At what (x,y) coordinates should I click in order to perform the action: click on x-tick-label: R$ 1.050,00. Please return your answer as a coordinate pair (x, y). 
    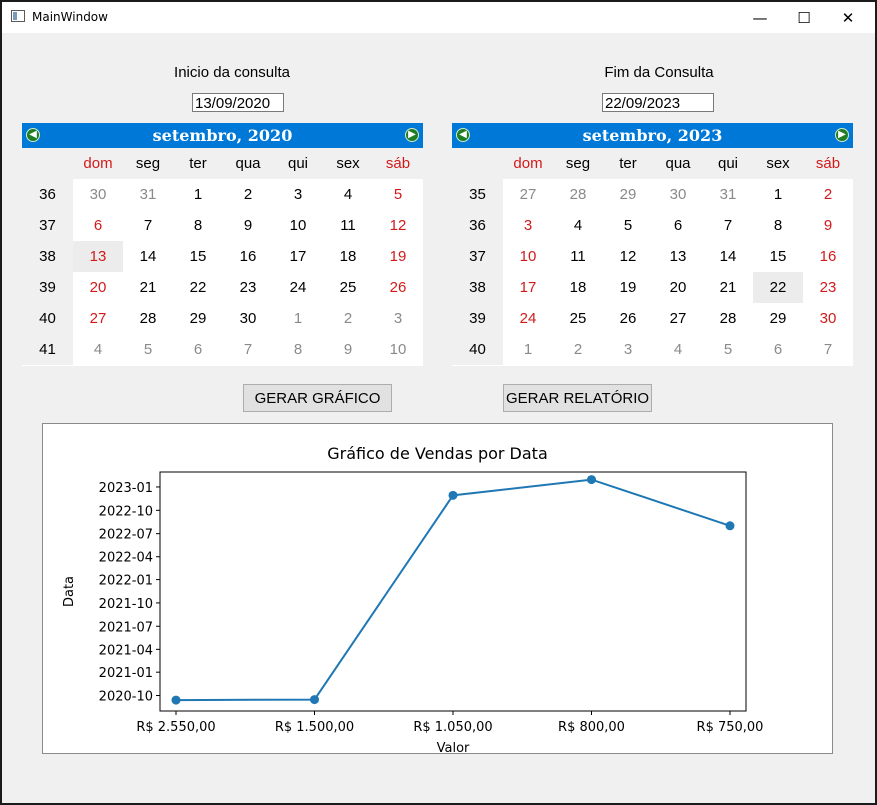
    Looking at the image, I should click on (452, 727).